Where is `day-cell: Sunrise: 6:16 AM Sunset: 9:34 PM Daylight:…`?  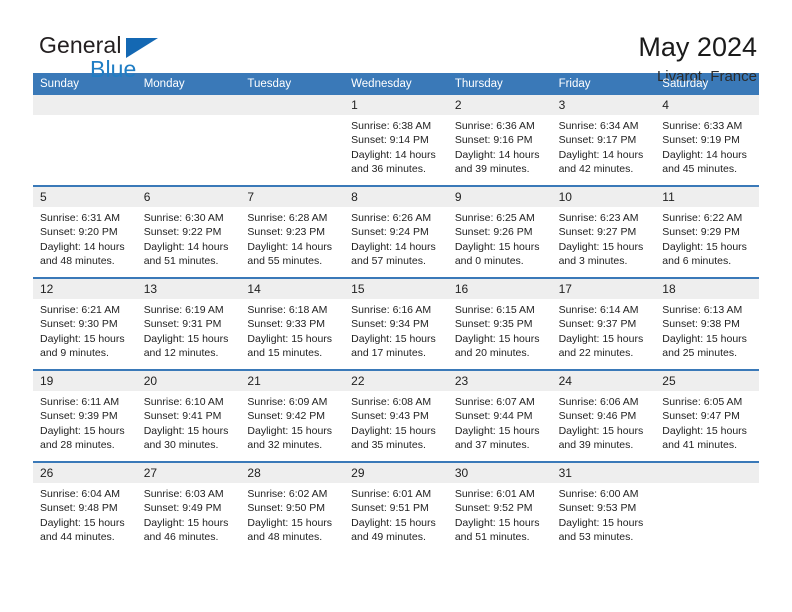 day-cell: Sunrise: 6:16 AM Sunset: 9:34 PM Daylight:… is located at coordinates (396, 334).